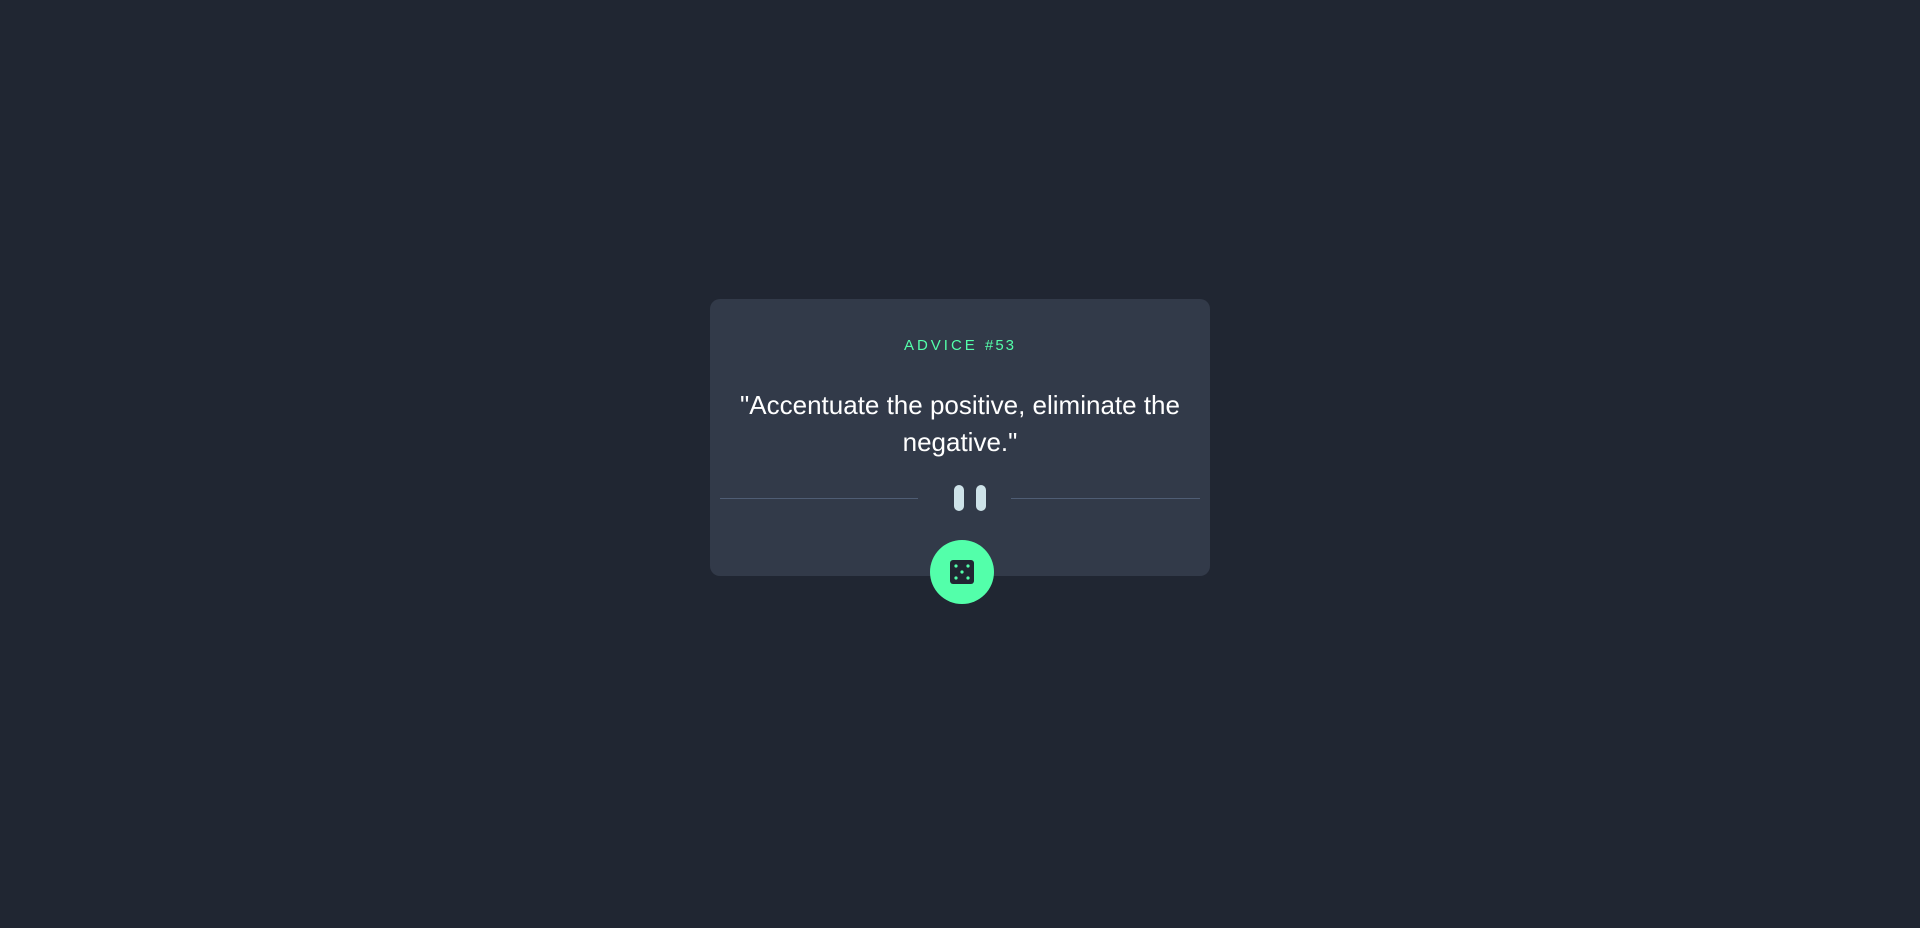 The height and width of the screenshot is (928, 1920). What do you see at coordinates (819, 498) in the screenshot?
I see `divider-line-left` at bounding box center [819, 498].